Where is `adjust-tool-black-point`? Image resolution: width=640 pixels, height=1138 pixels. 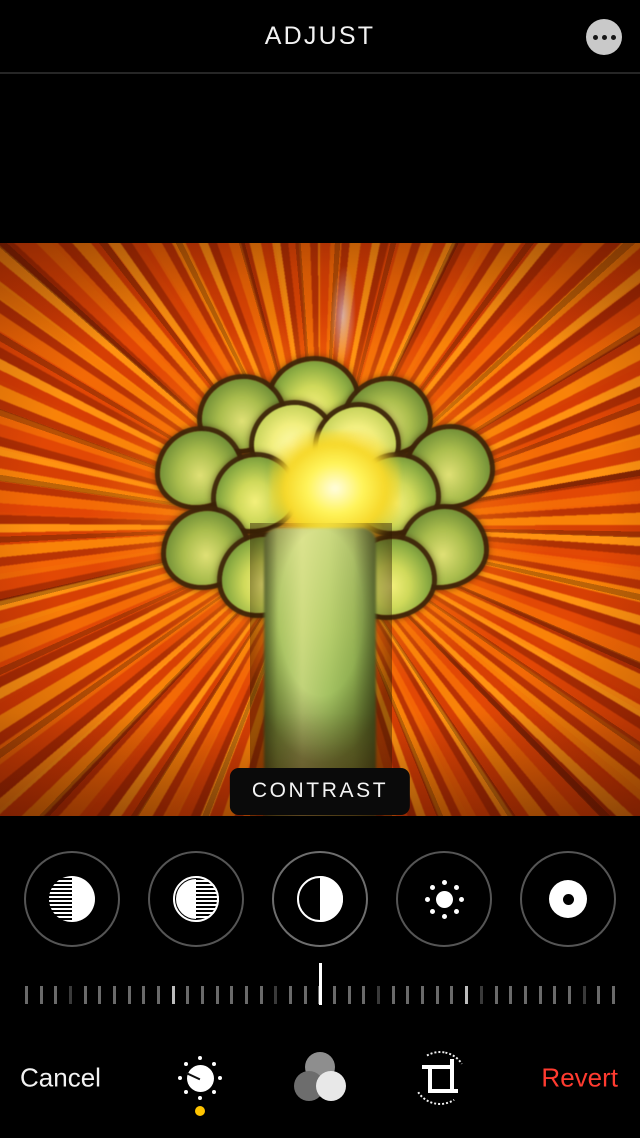 adjust-tool-black-point is located at coordinates (568, 899).